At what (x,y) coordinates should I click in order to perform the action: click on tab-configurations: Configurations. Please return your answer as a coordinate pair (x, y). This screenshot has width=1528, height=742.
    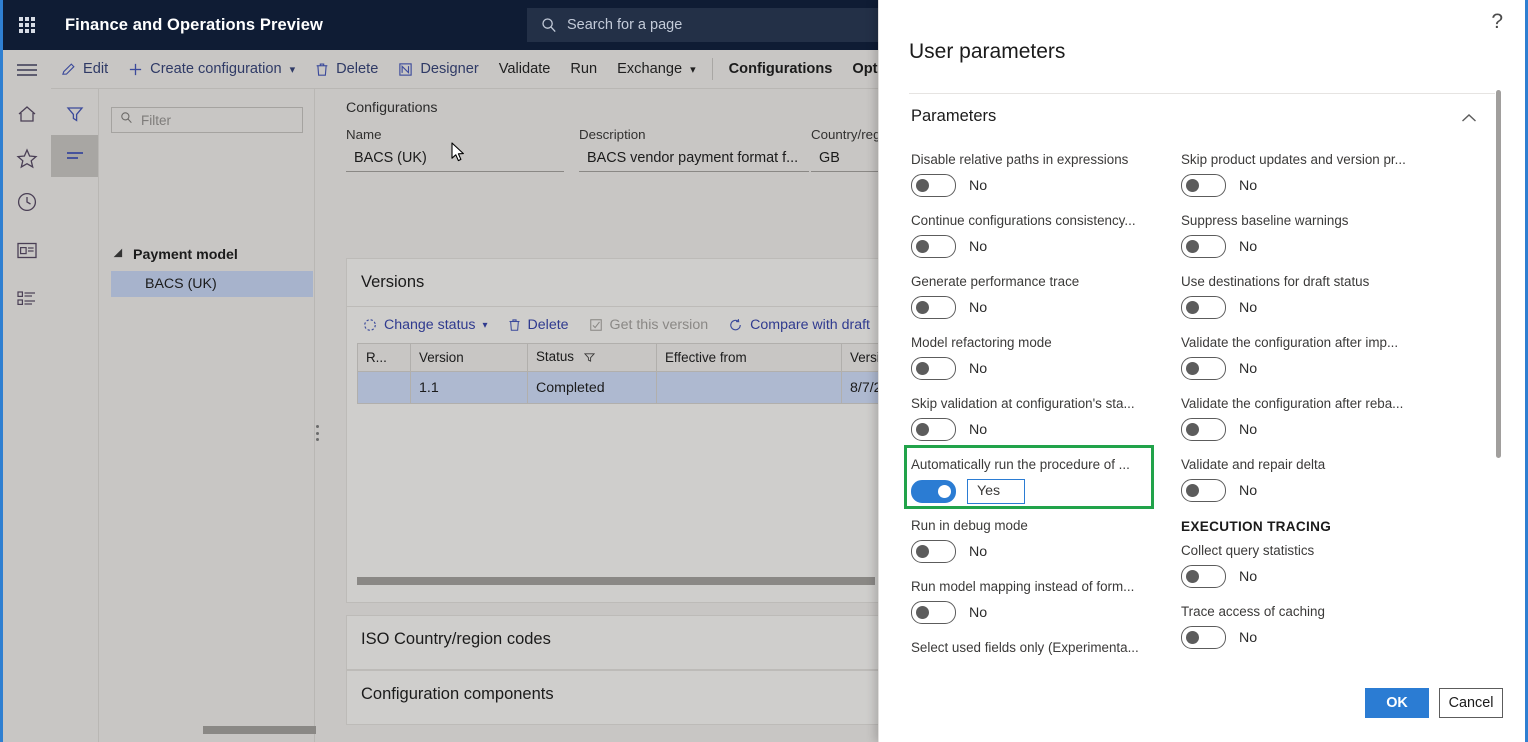
    Looking at the image, I should click on (781, 69).